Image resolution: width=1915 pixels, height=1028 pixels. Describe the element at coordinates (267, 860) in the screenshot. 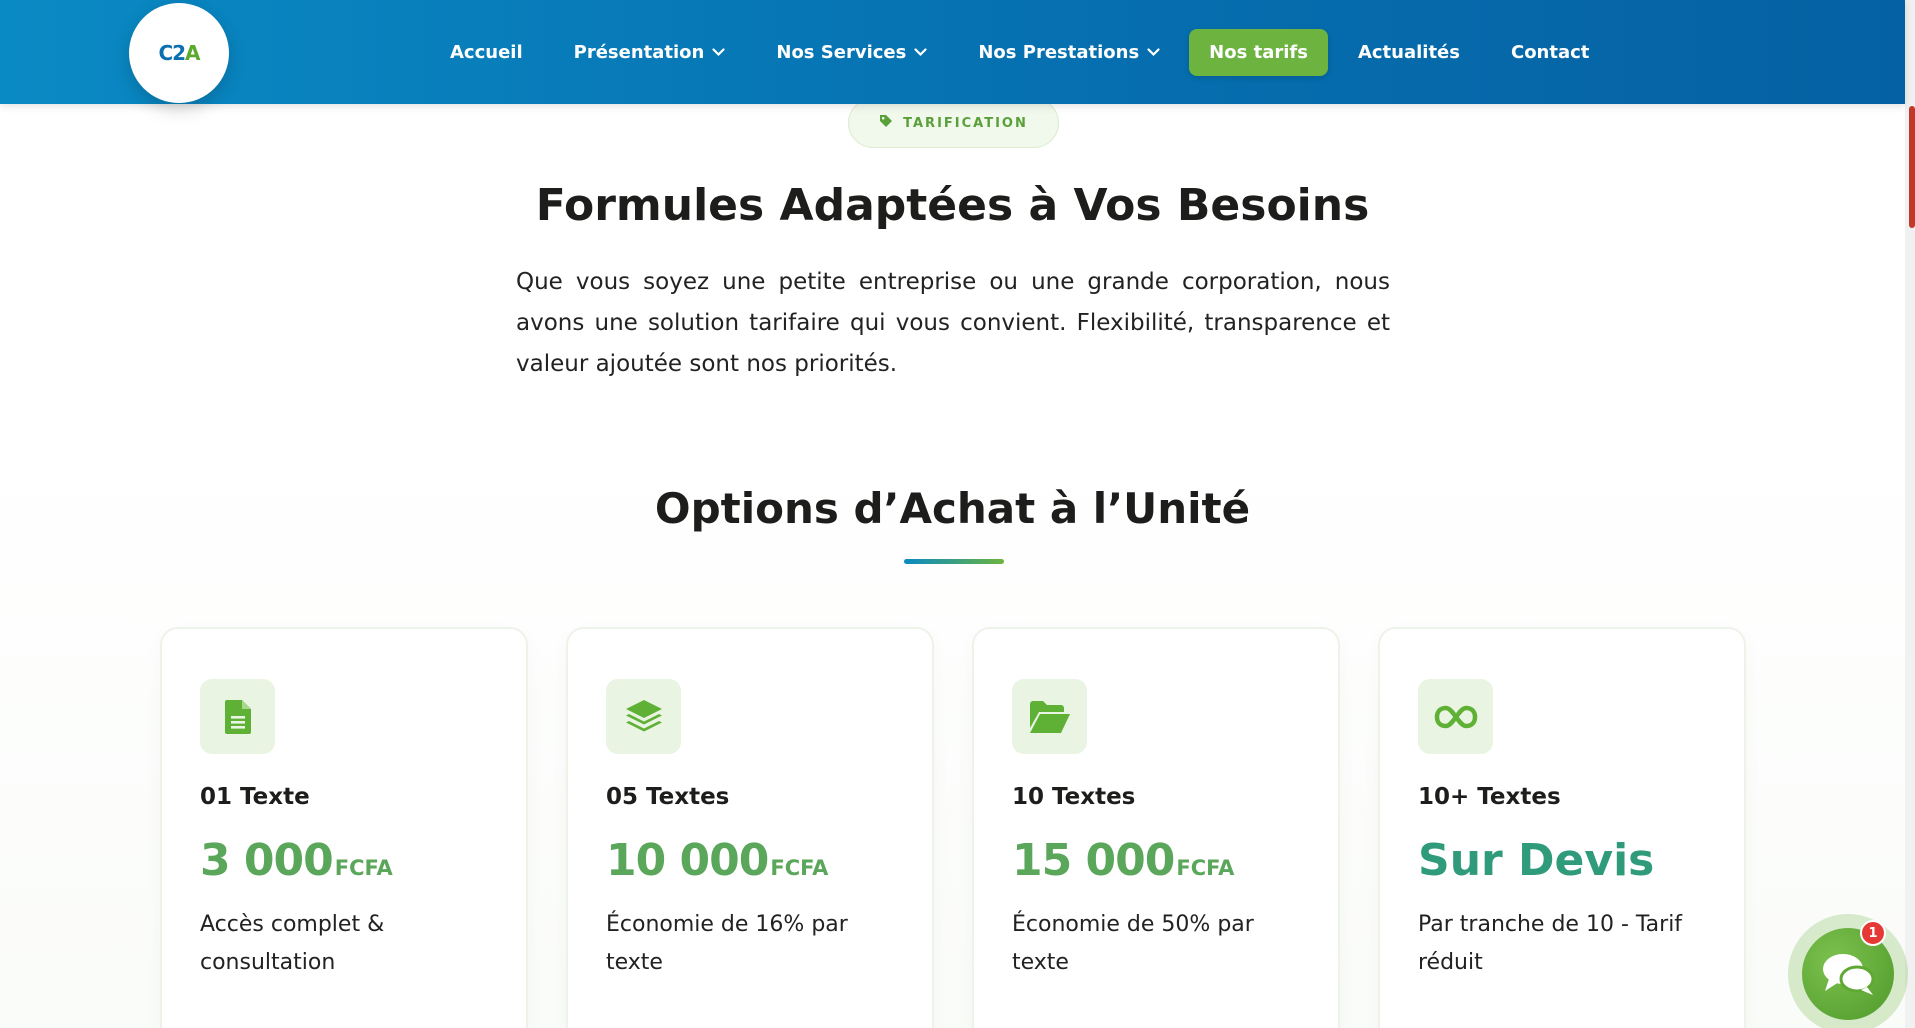

I see `price-value: 3 000` at that location.